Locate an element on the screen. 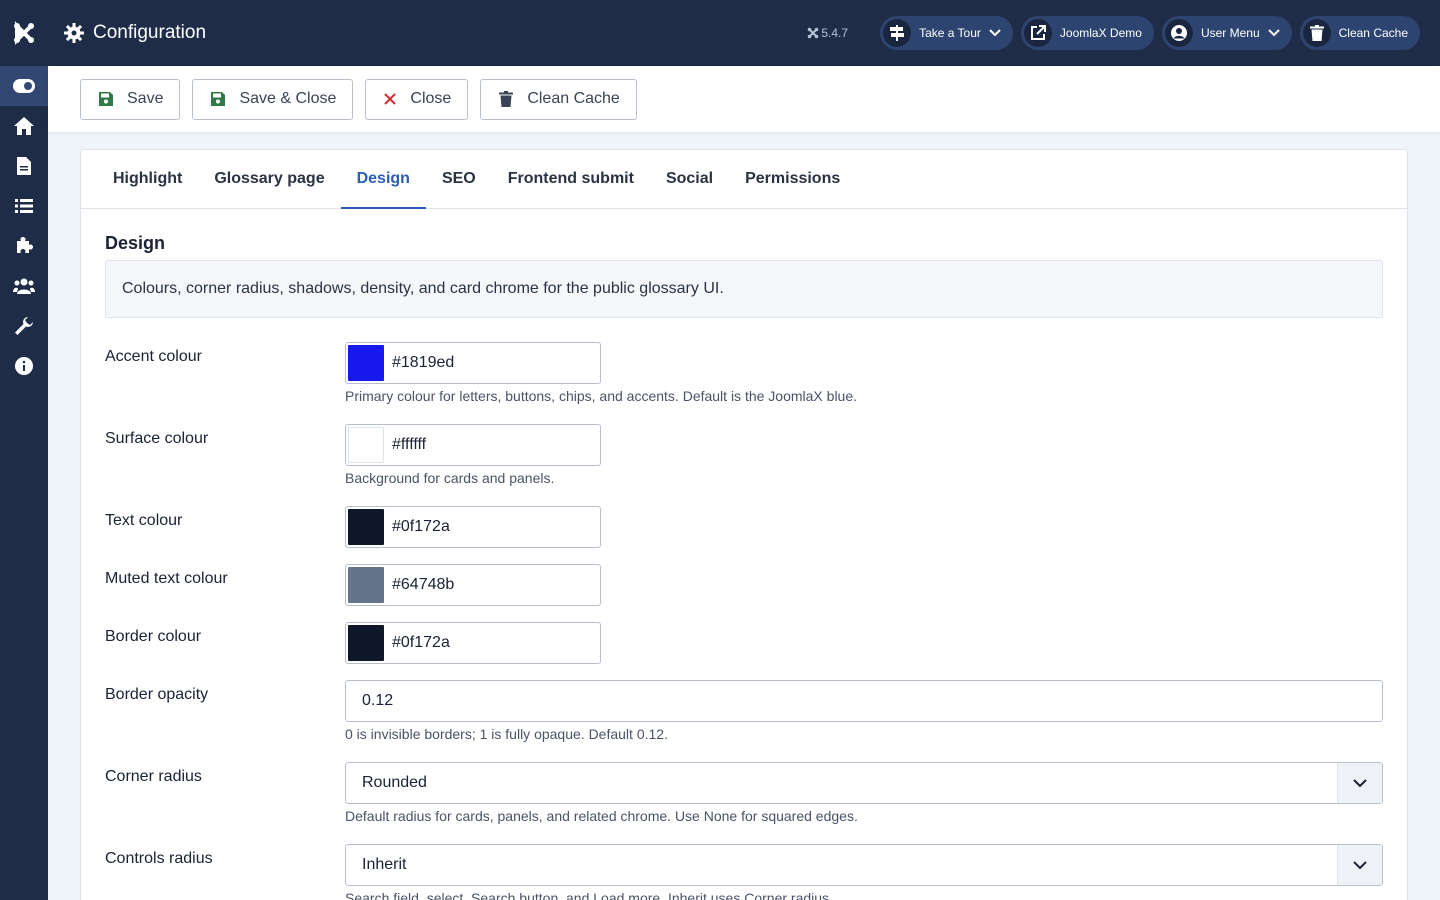 The image size is (1440, 900). version-number: 5.4.7 is located at coordinates (835, 33).